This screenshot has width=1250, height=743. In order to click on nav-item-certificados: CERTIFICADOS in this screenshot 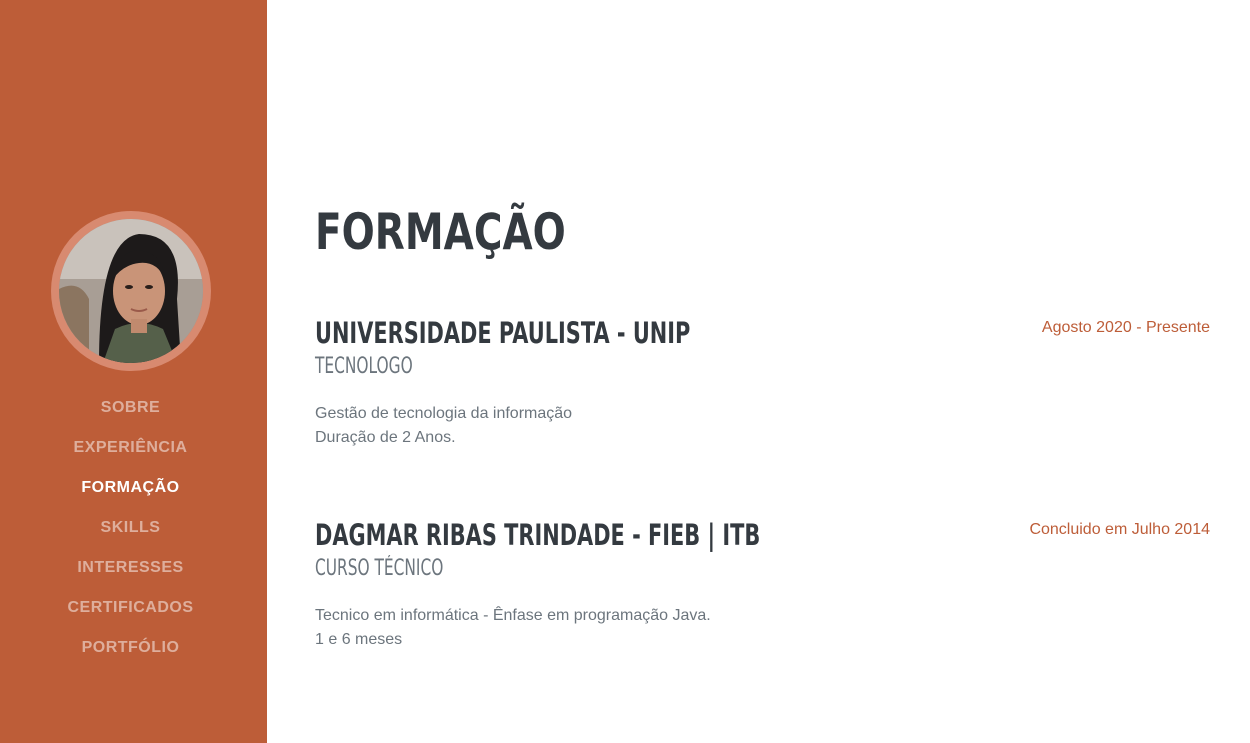, I will do `click(130, 608)`.